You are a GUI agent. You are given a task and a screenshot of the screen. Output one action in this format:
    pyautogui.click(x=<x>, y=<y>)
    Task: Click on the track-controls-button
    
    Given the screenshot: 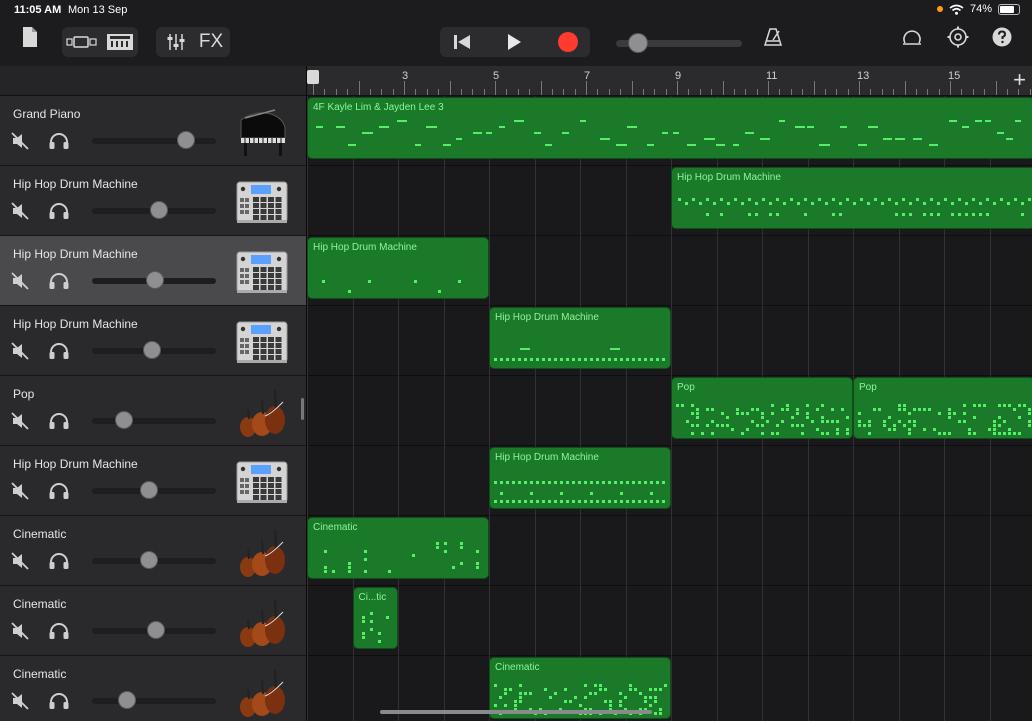 What is the action you would take?
    pyautogui.click(x=176, y=42)
    